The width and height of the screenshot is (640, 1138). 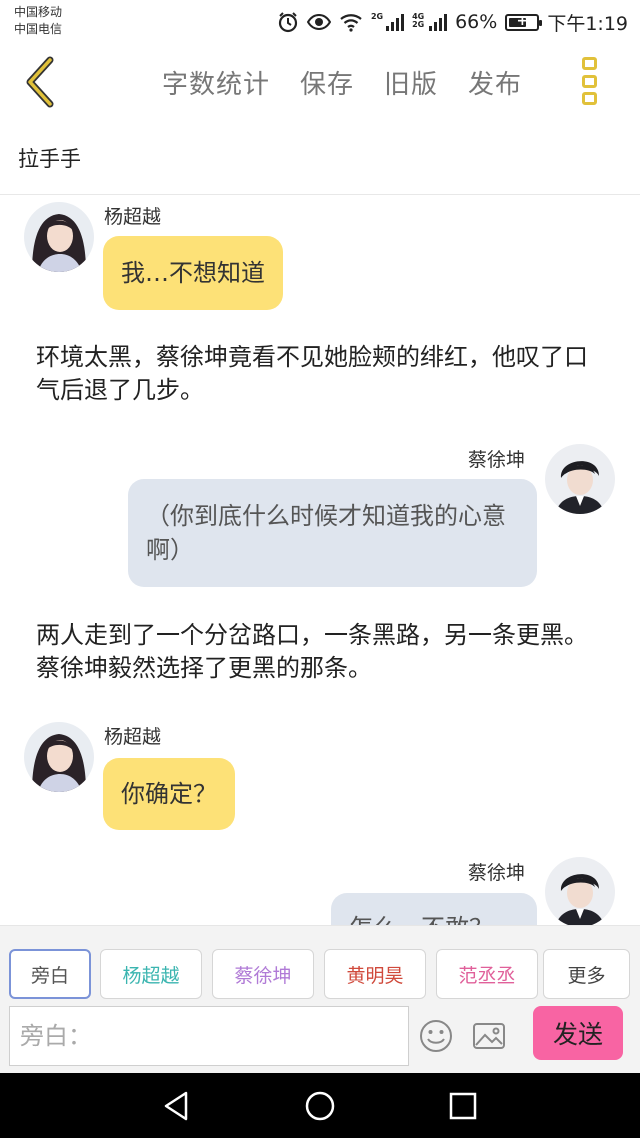 What do you see at coordinates (434, 909) in the screenshot?
I see `chat-bubble-right: 怎么，不敢？` at bounding box center [434, 909].